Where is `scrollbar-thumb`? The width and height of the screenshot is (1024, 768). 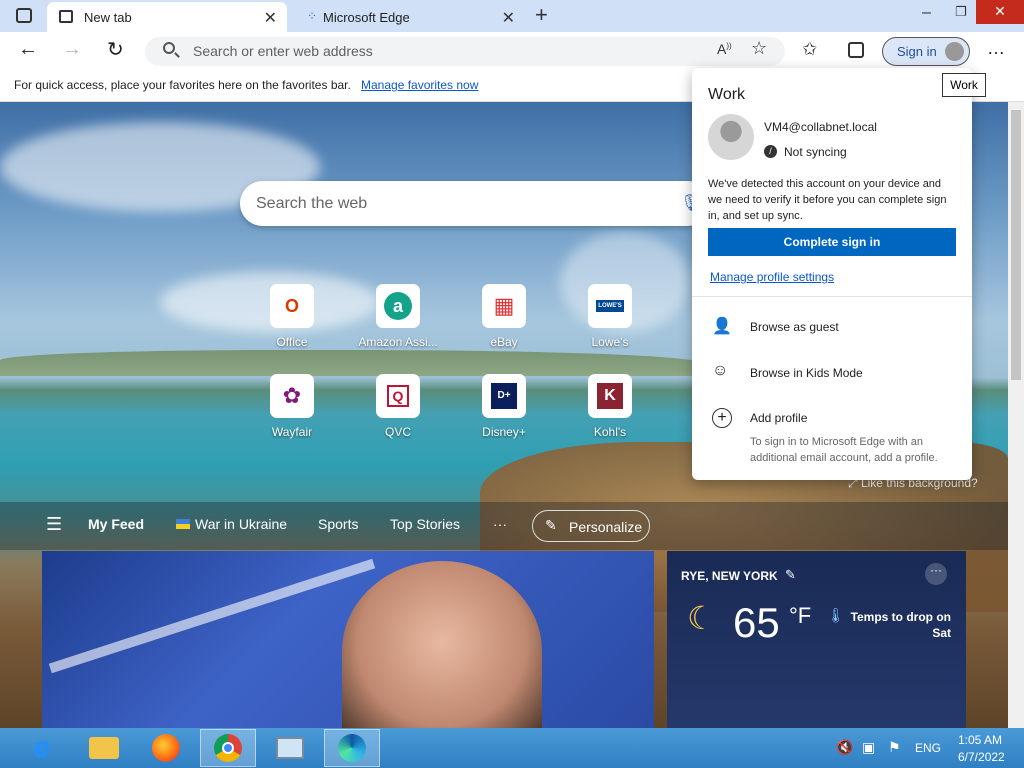 scrollbar-thumb is located at coordinates (1016, 245).